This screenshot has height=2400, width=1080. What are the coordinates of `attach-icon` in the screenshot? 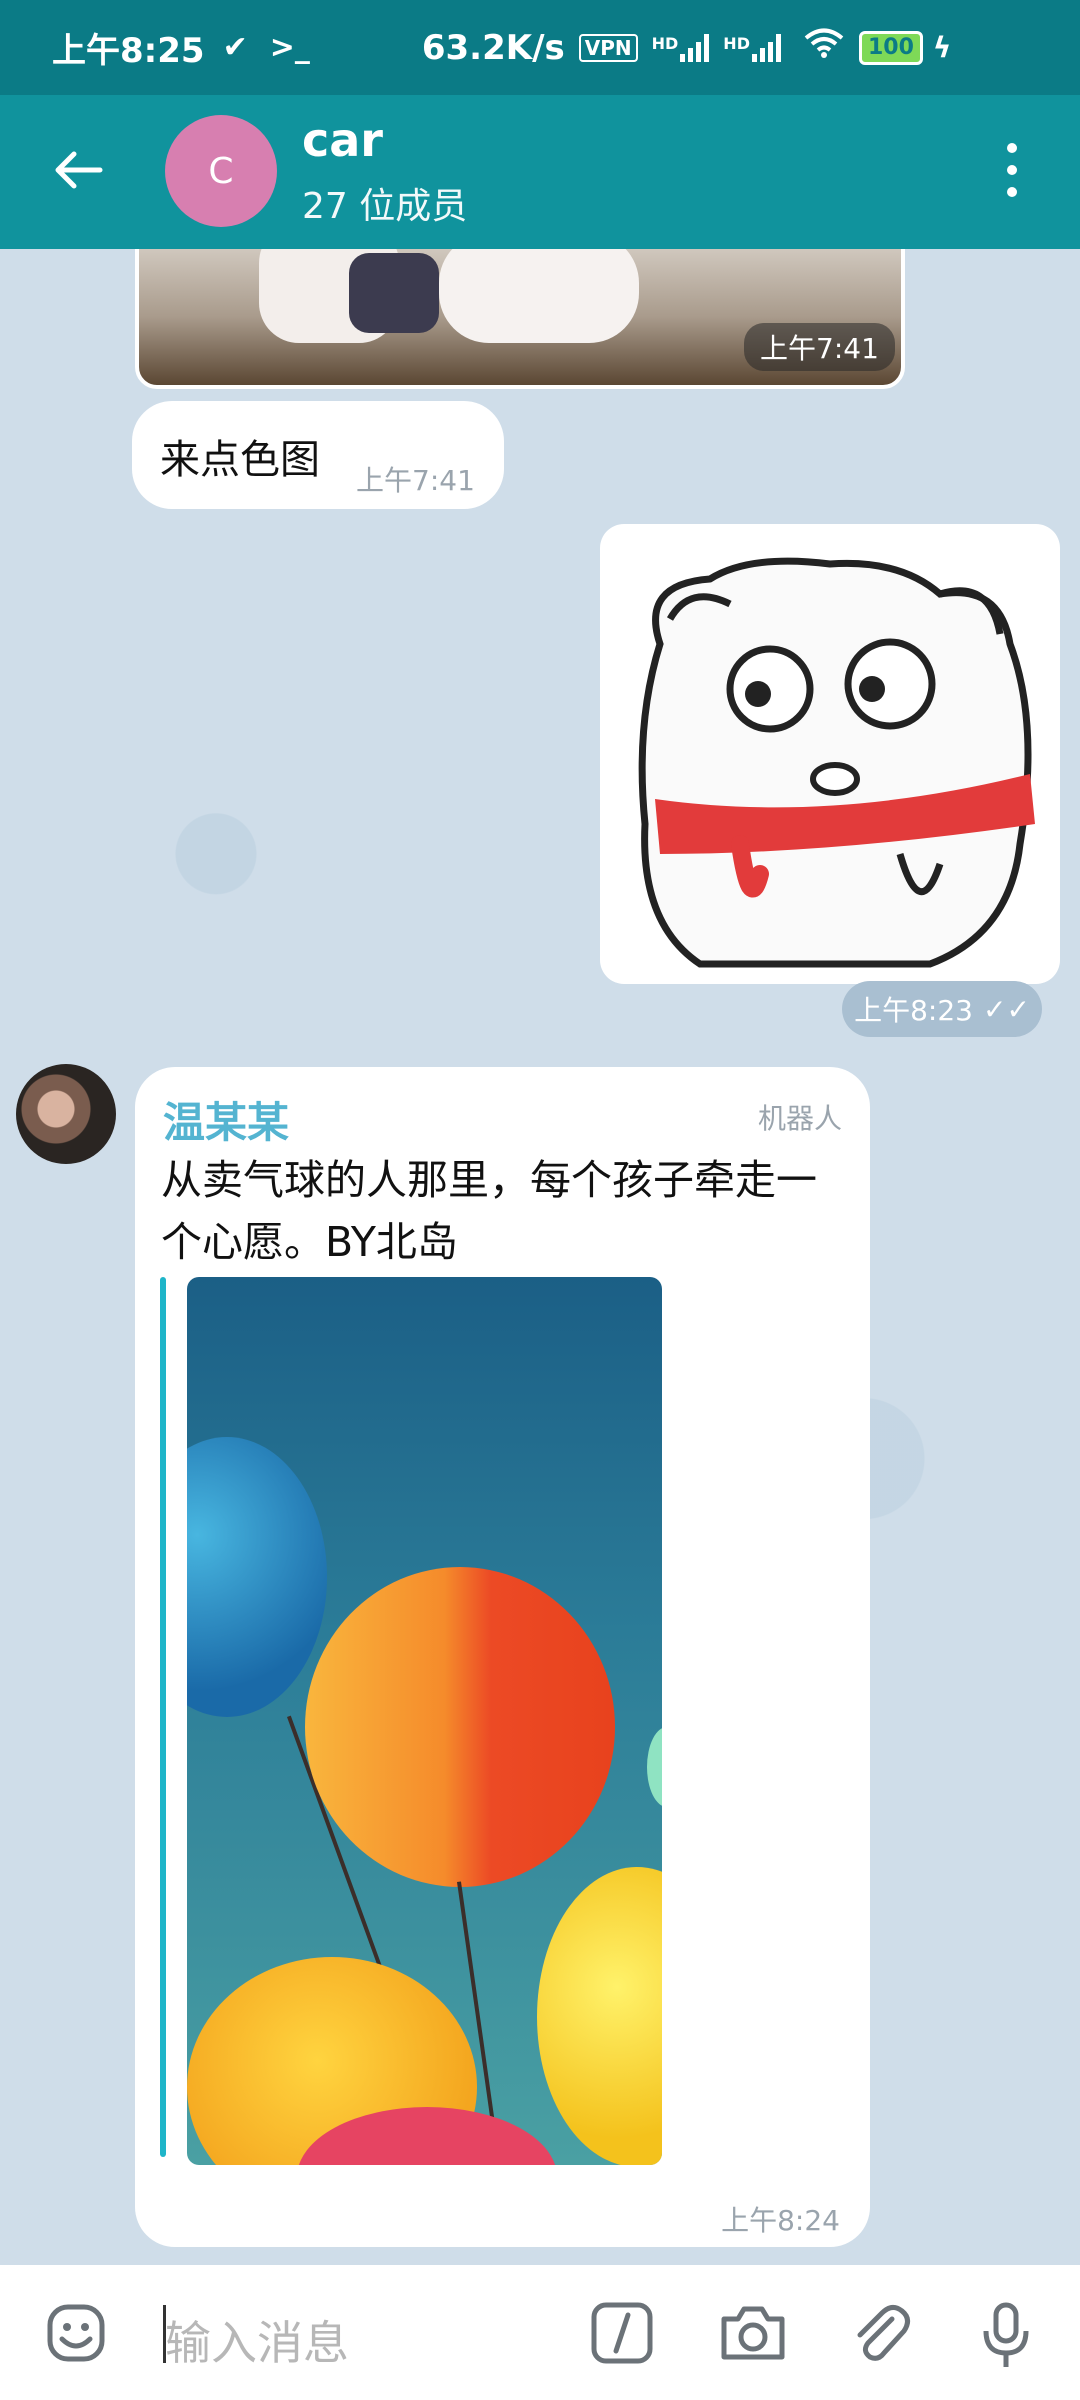 It's located at (880, 2333).